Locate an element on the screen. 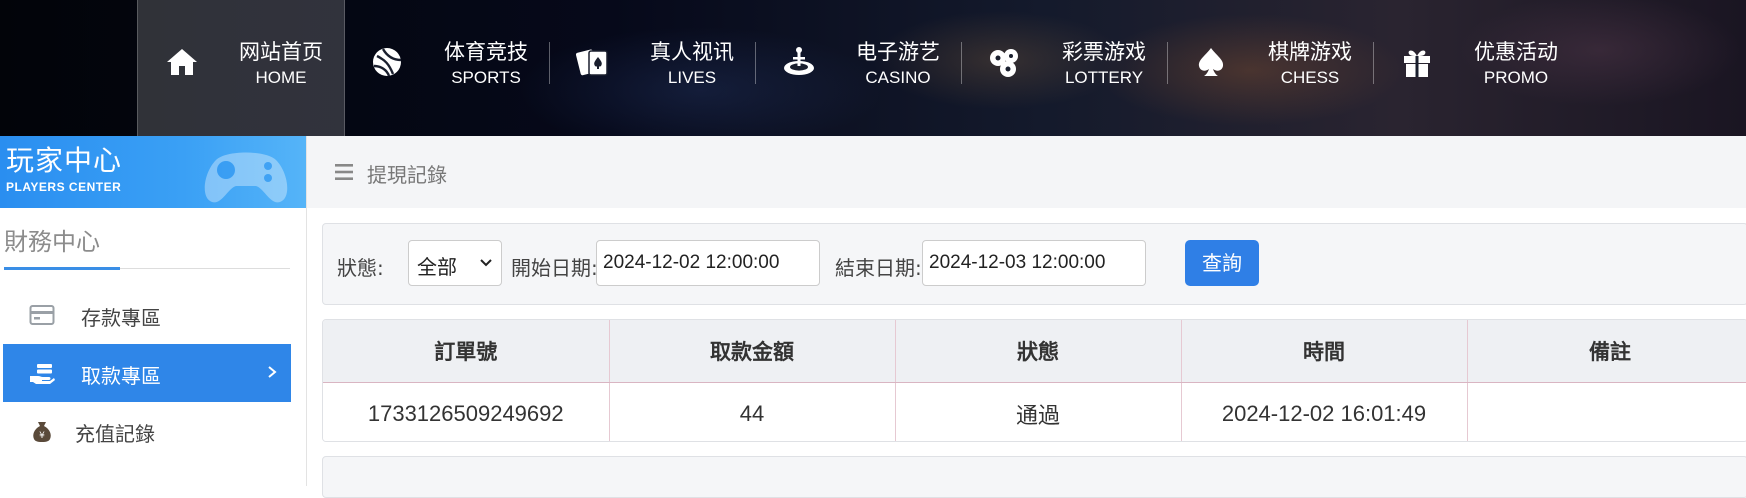 The image size is (1746, 498). query-button: 查詢 is located at coordinates (1222, 263).